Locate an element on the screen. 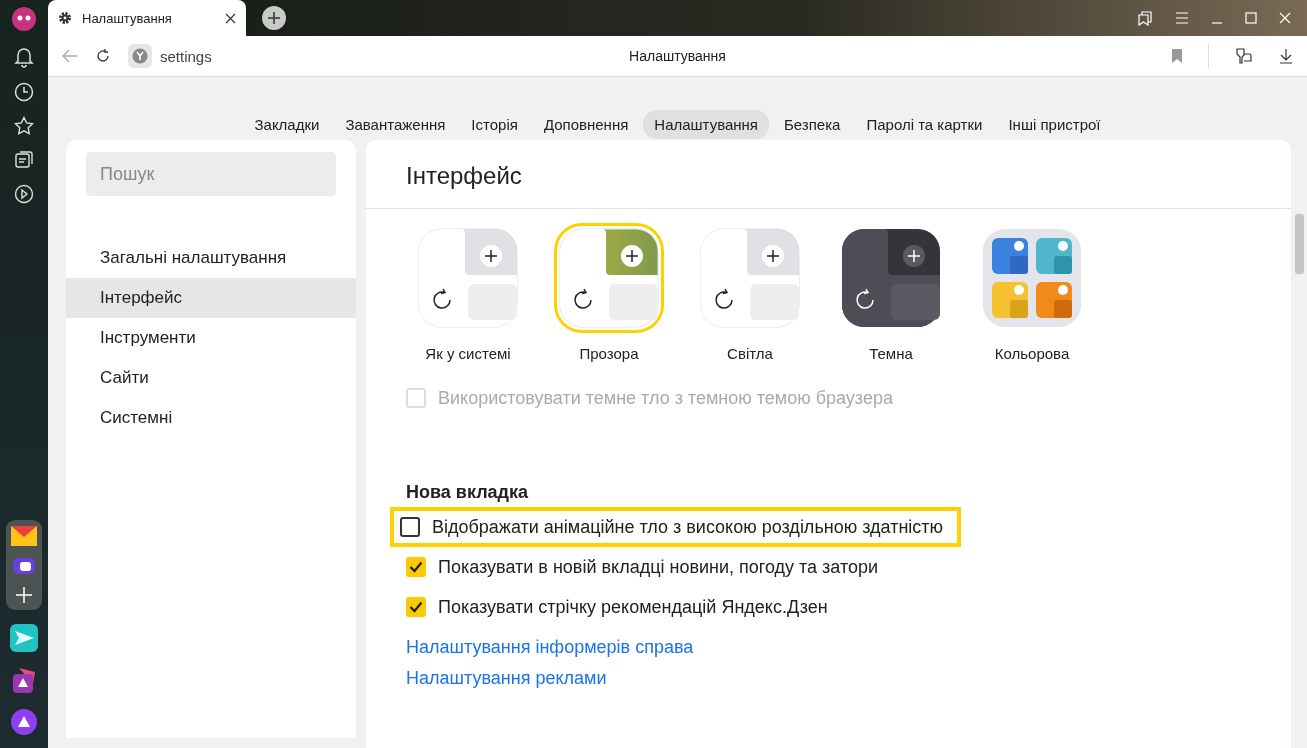  address-text: settings is located at coordinates (186, 56).